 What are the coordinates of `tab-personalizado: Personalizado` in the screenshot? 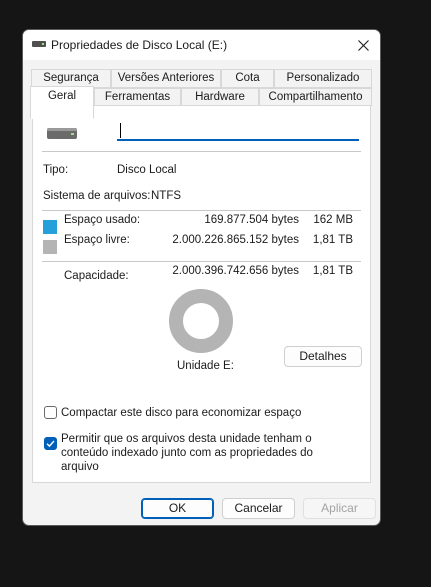 It's located at (323, 78).